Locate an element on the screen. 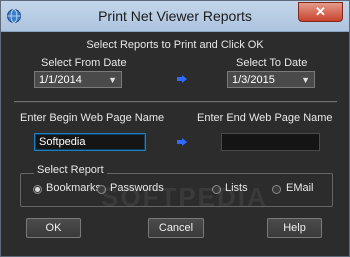 The height and width of the screenshot is (257, 350). email-label: EMail is located at coordinates (300, 188).